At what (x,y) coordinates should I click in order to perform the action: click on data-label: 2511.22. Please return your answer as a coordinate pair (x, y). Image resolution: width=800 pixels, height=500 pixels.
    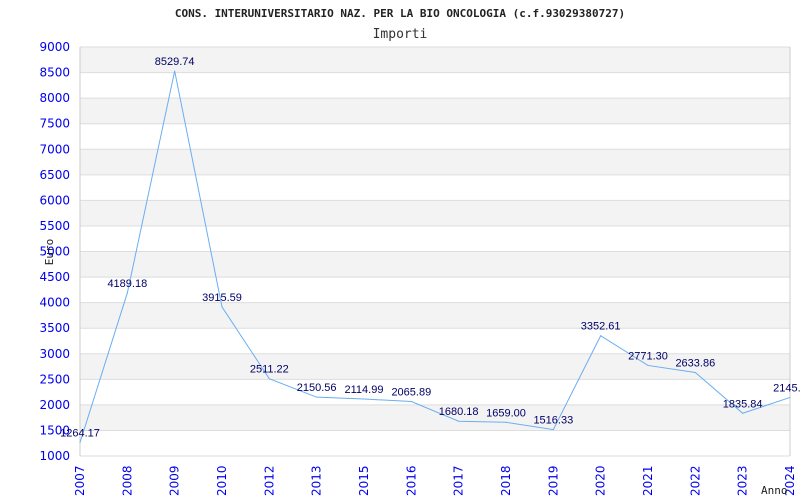
    Looking at the image, I should click on (269, 370).